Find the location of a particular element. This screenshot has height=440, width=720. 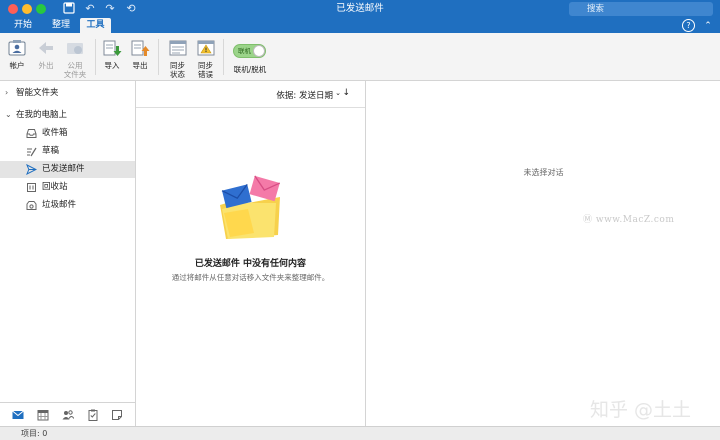

sort-by-button: 依据: 发送日期 is located at coordinates (304, 95).